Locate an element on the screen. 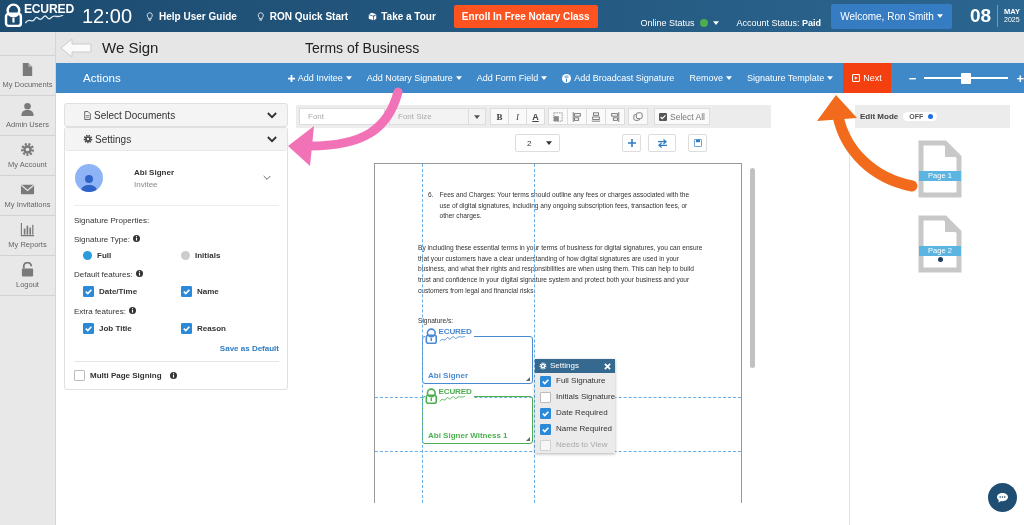 This screenshot has width=1024, height=525. select-all-button: Select All is located at coordinates (682, 116).